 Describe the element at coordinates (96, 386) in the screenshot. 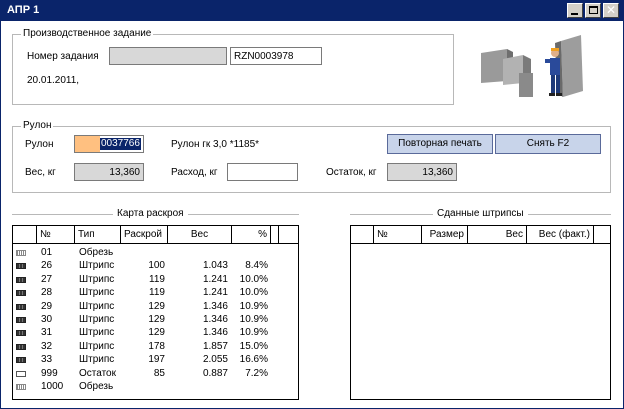

I see `cell-type: Обрезь` at that location.